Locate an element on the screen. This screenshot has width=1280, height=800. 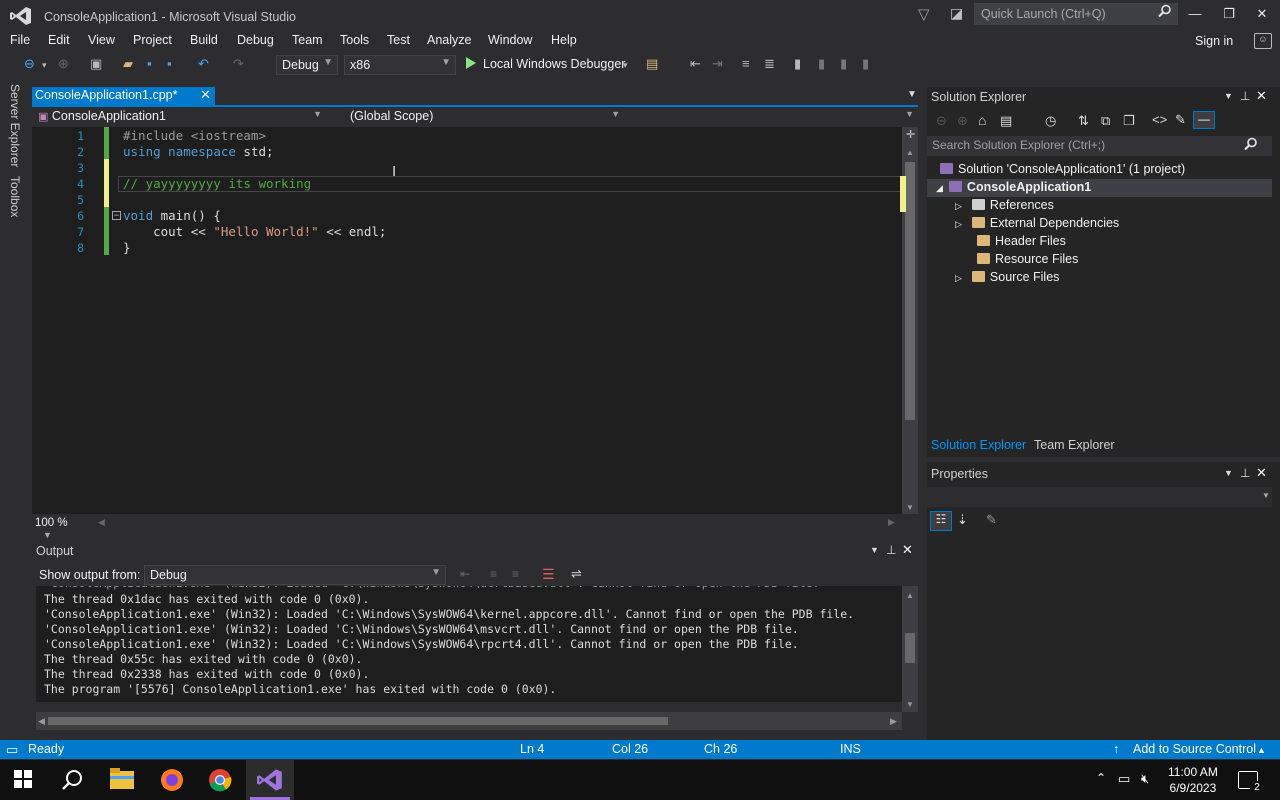
tree-source-files: ▷ Source Files is located at coordinates (1007, 277).